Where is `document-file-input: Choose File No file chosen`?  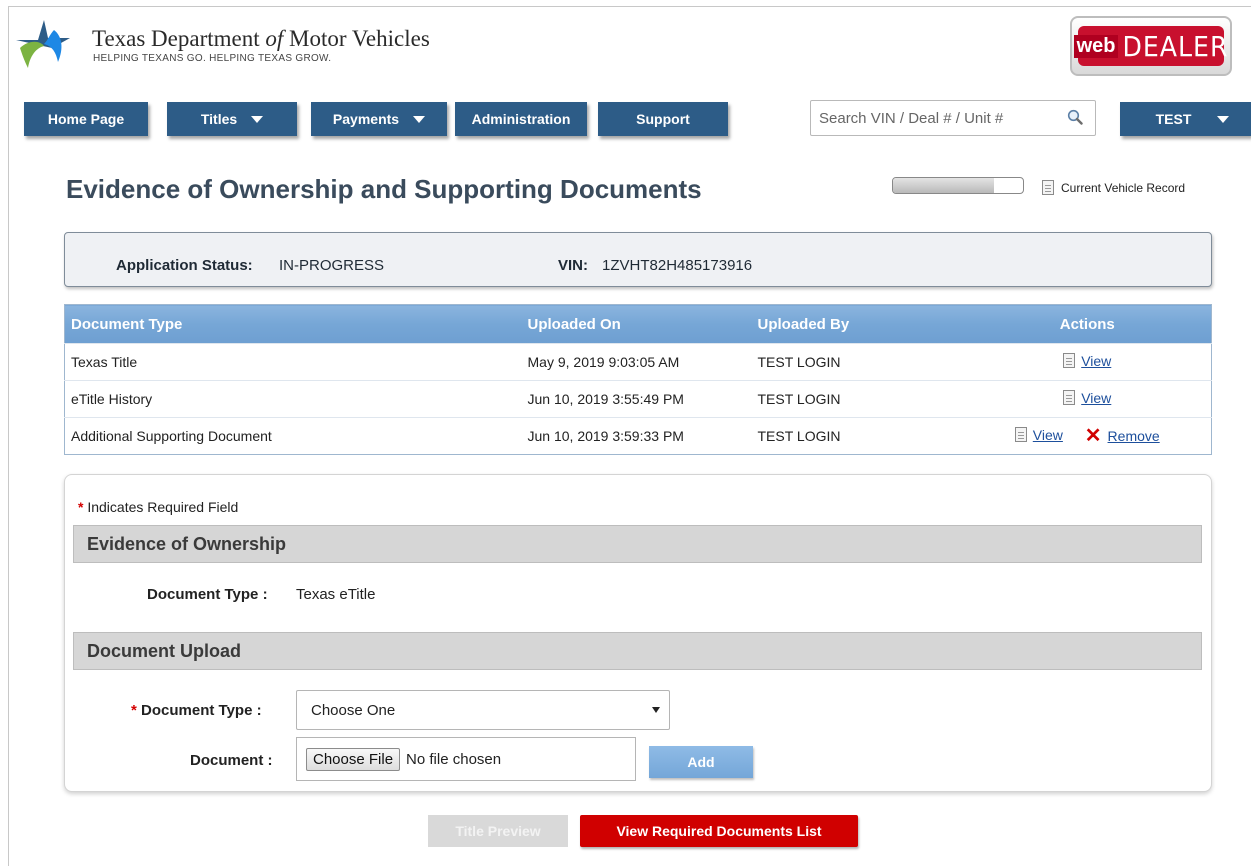 document-file-input: Choose File No file chosen is located at coordinates (466, 759).